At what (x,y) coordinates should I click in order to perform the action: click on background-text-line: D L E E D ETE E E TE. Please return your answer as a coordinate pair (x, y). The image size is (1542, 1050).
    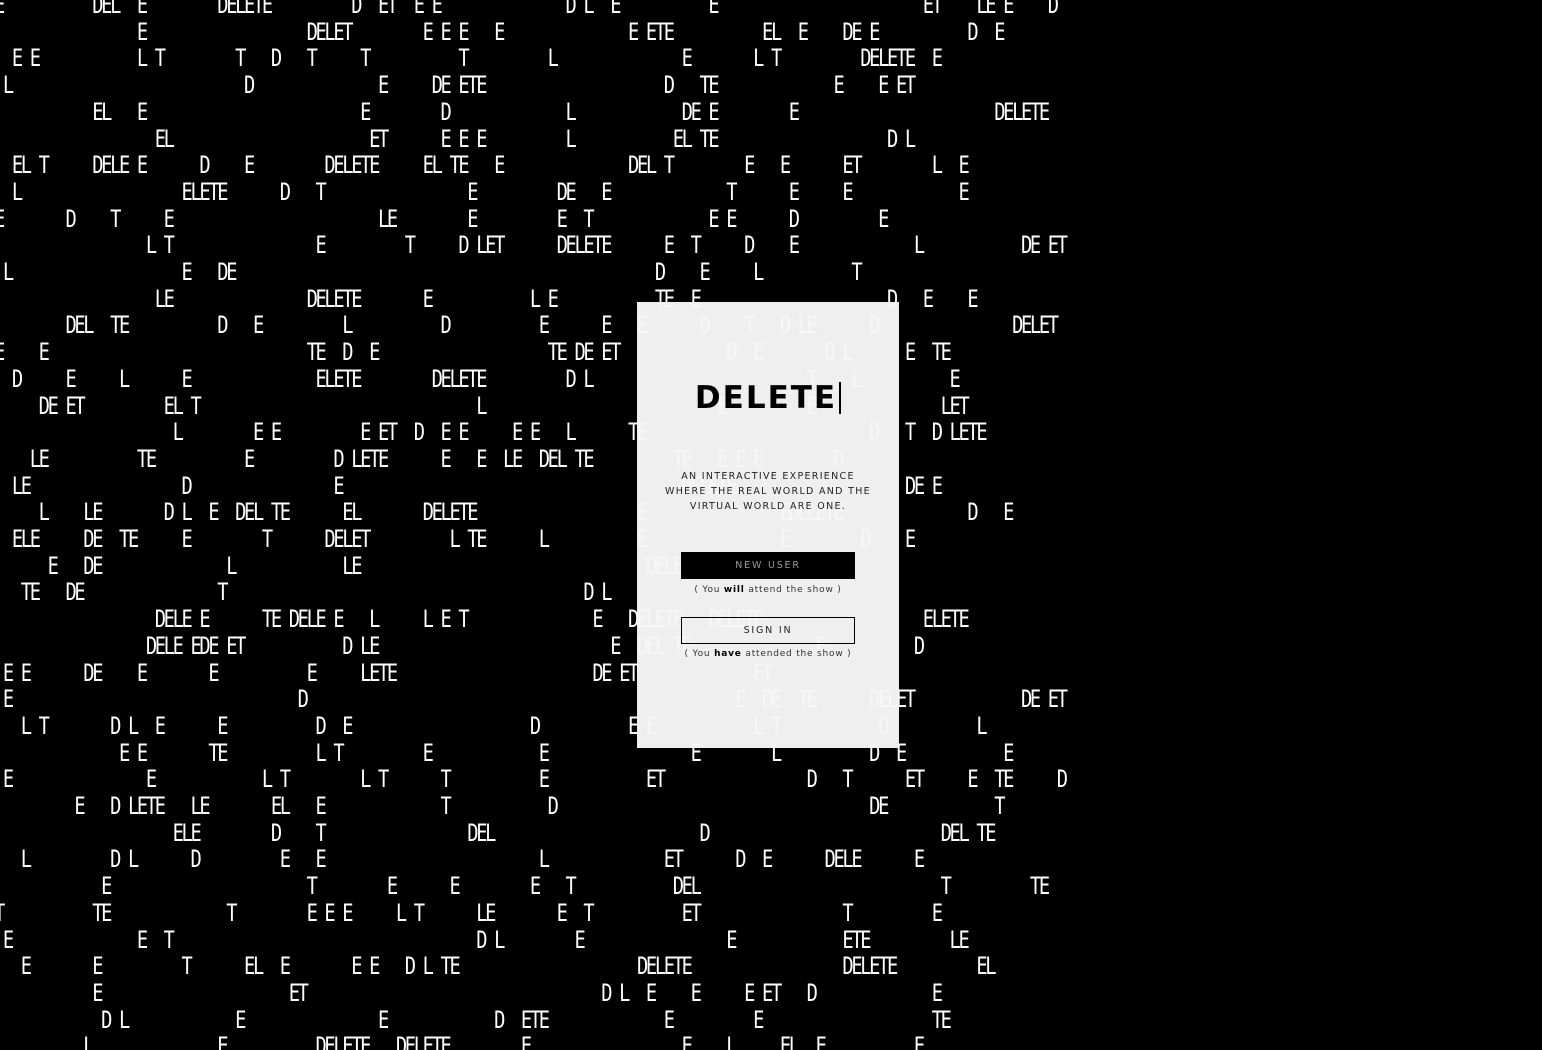
    Looking at the image, I should click on (476, 1019).